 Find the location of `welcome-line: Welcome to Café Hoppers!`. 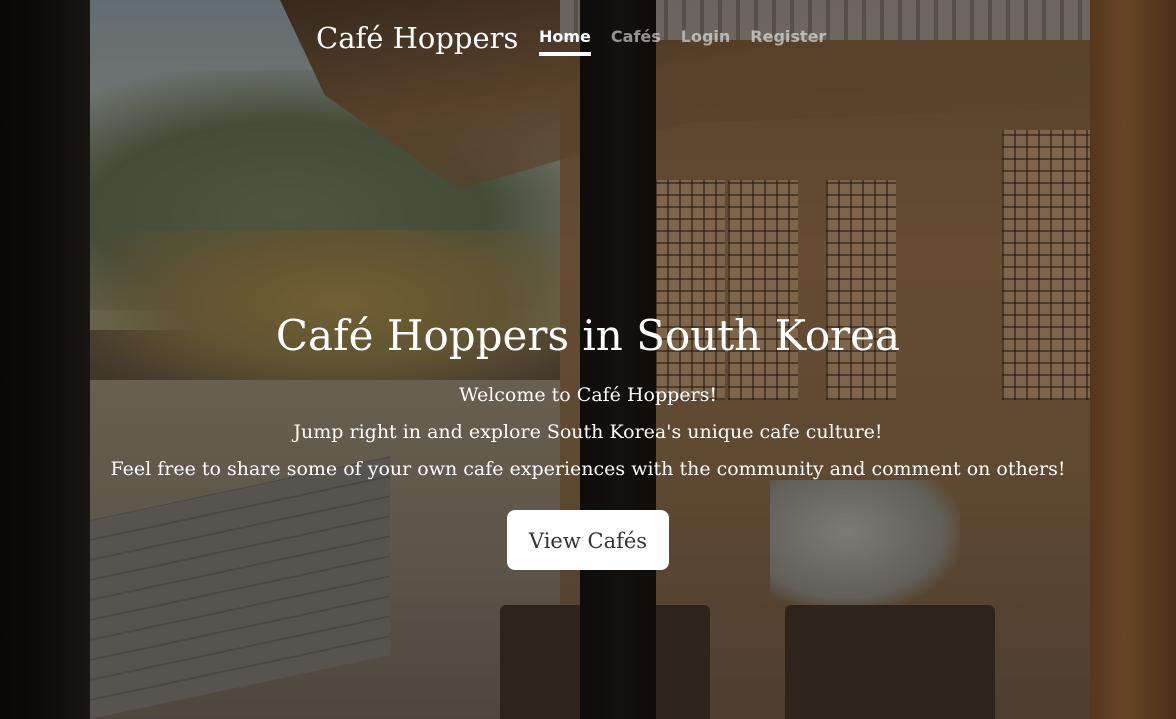

welcome-line: Welcome to Café Hoppers! is located at coordinates (588, 395).